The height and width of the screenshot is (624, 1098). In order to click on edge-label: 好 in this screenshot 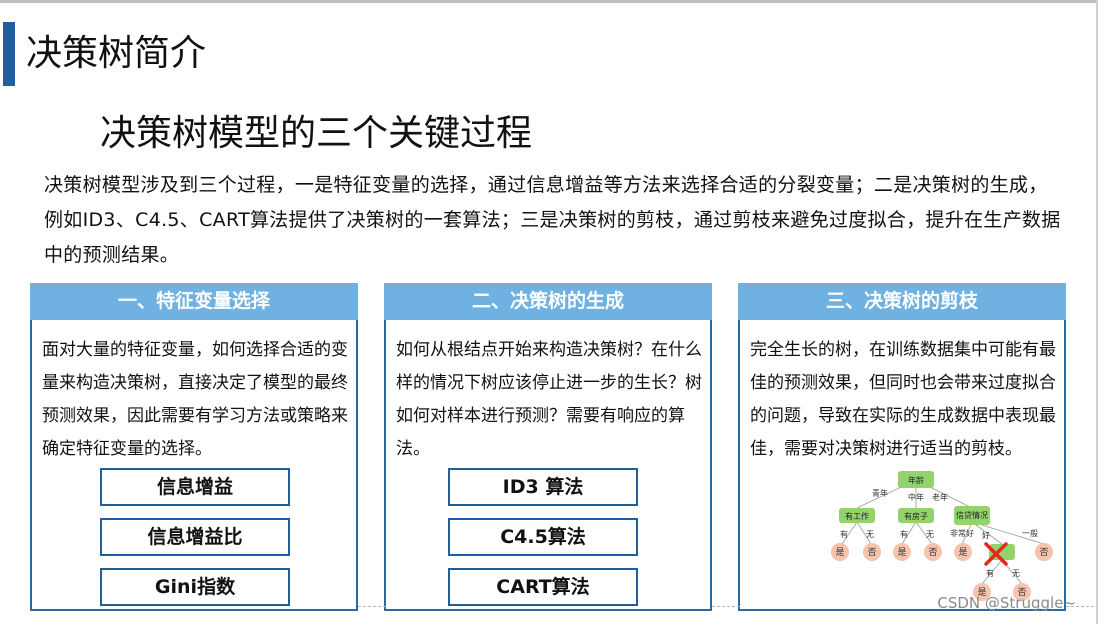, I will do `click(986, 535)`.